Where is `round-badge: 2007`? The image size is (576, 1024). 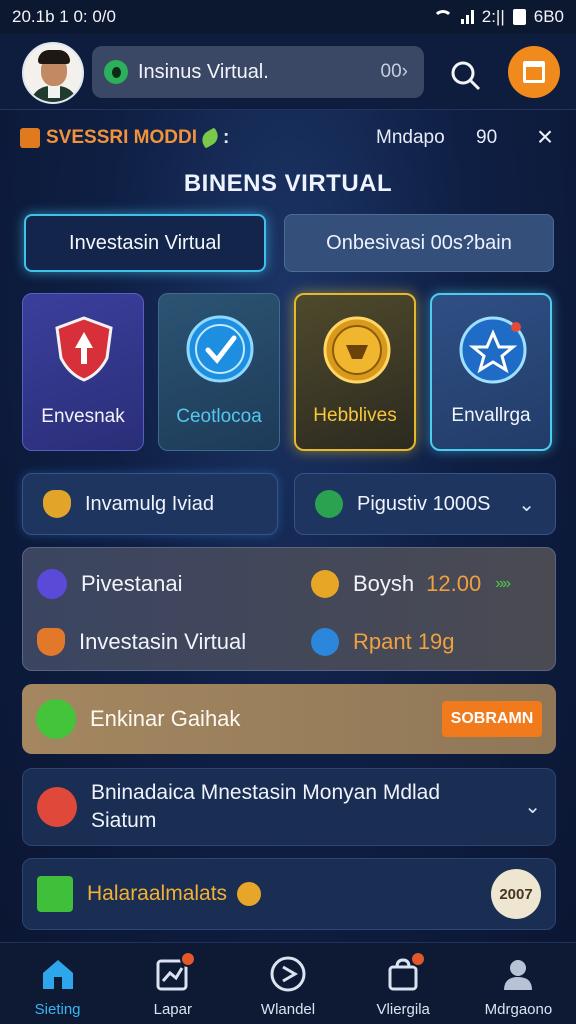 round-badge: 2007 is located at coordinates (516, 894).